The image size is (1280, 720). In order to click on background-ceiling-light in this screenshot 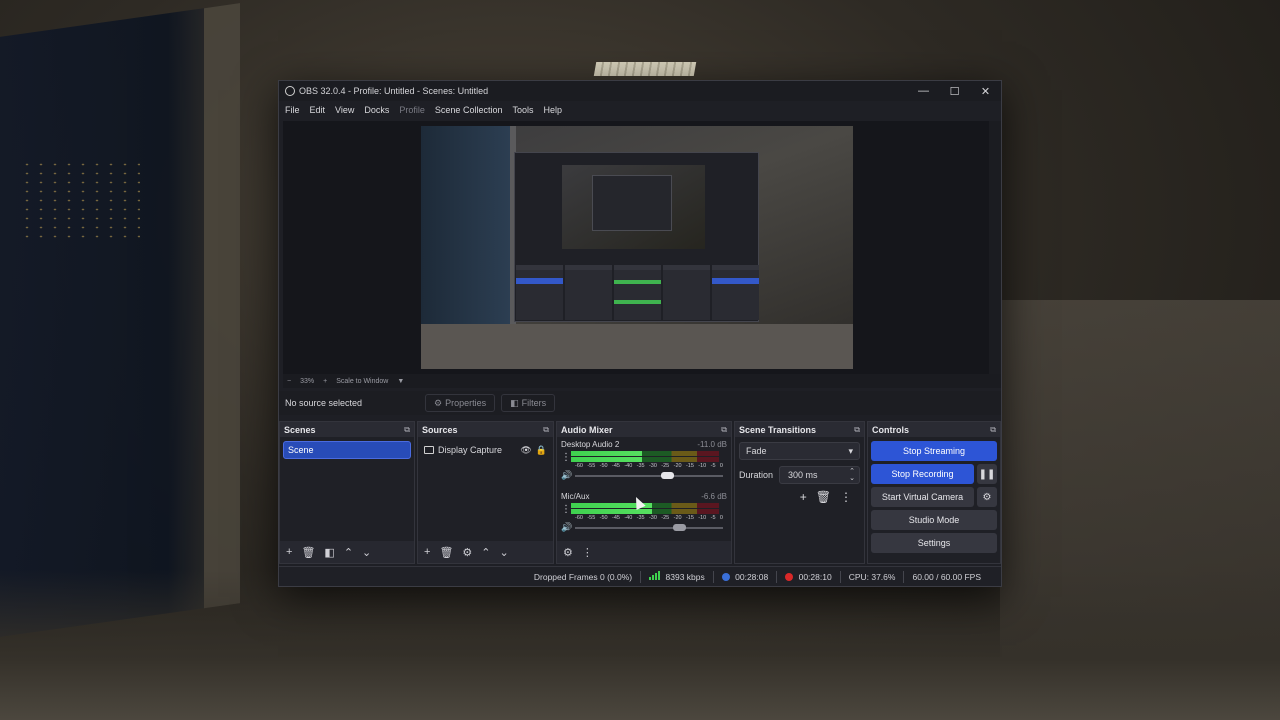, I will do `click(645, 69)`.